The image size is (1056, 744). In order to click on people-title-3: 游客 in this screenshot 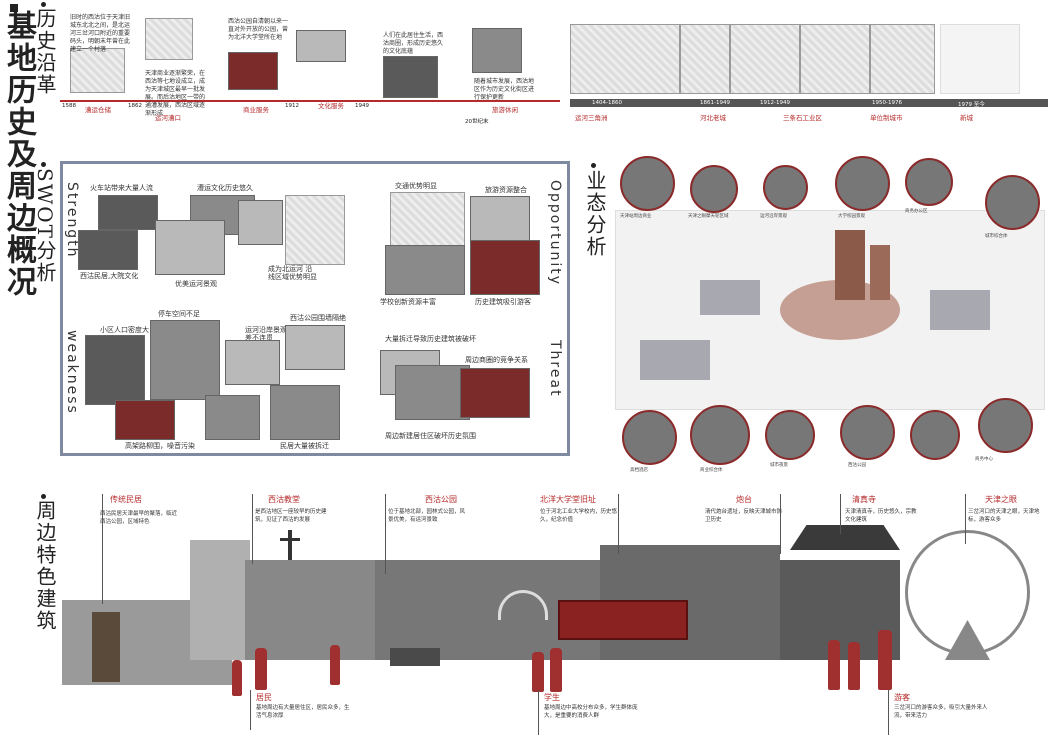, I will do `click(902, 697)`.